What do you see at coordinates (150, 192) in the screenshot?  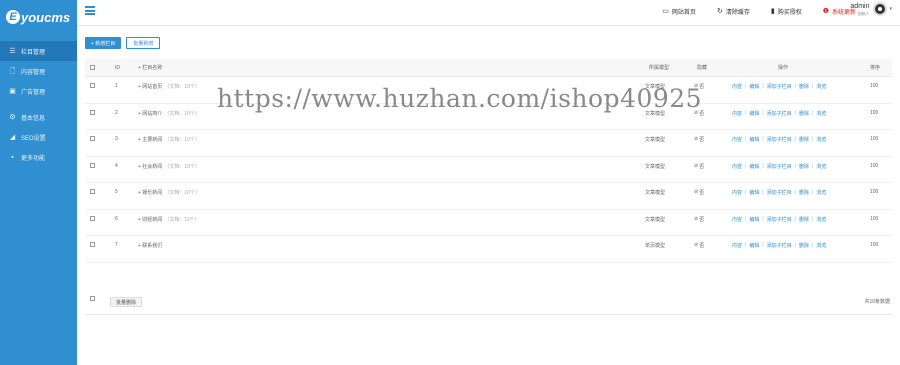 I see `column-name: + 娱乐新闻` at bounding box center [150, 192].